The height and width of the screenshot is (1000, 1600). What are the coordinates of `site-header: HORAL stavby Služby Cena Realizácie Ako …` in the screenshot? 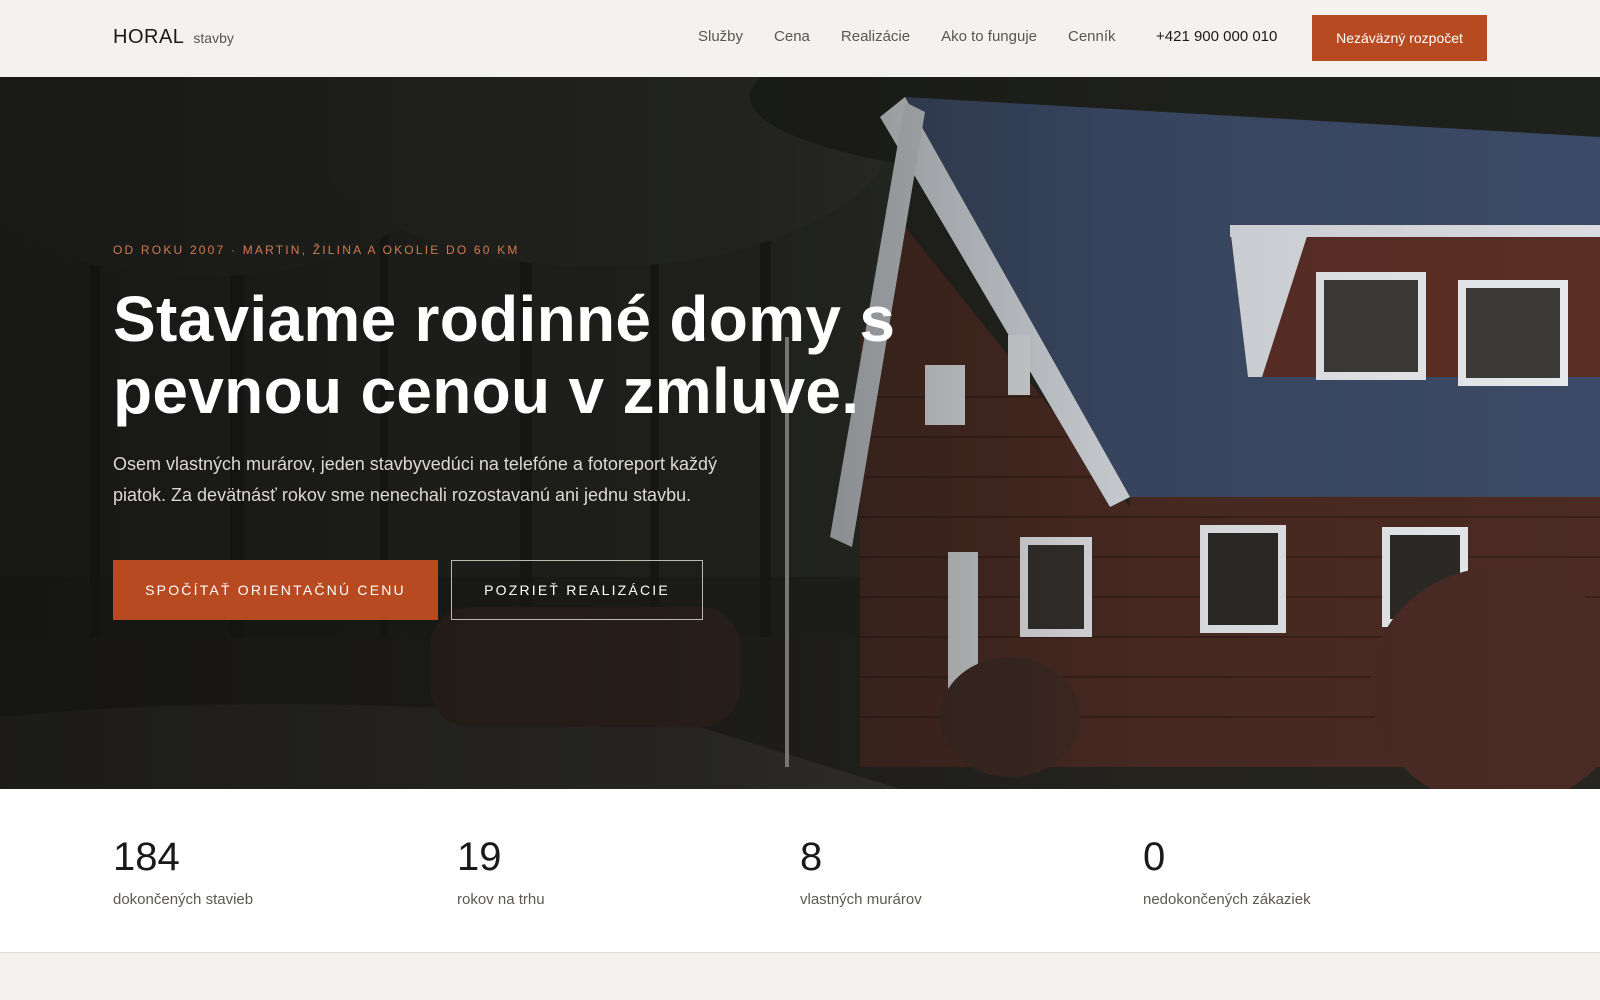 It's located at (800, 38).